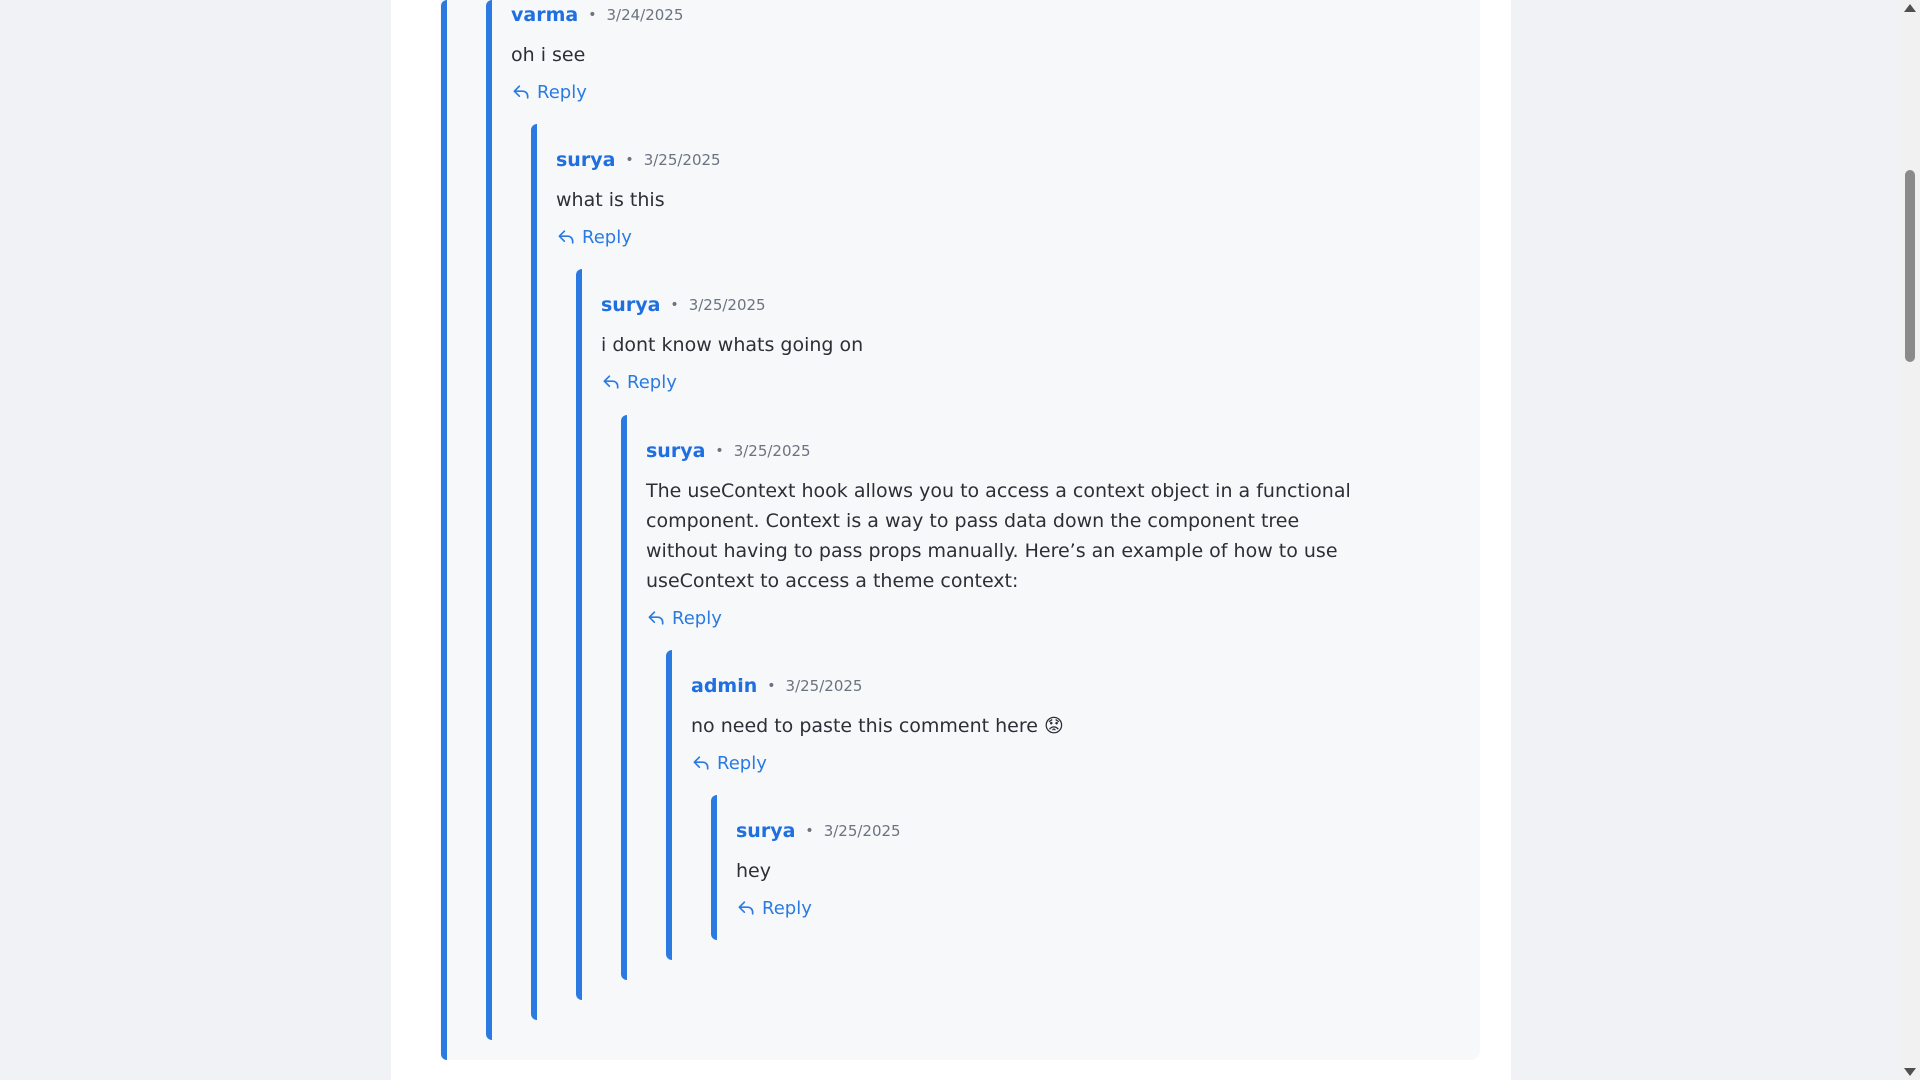 Image resolution: width=1920 pixels, height=1080 pixels. I want to click on comment-author: varma, so click(544, 15).